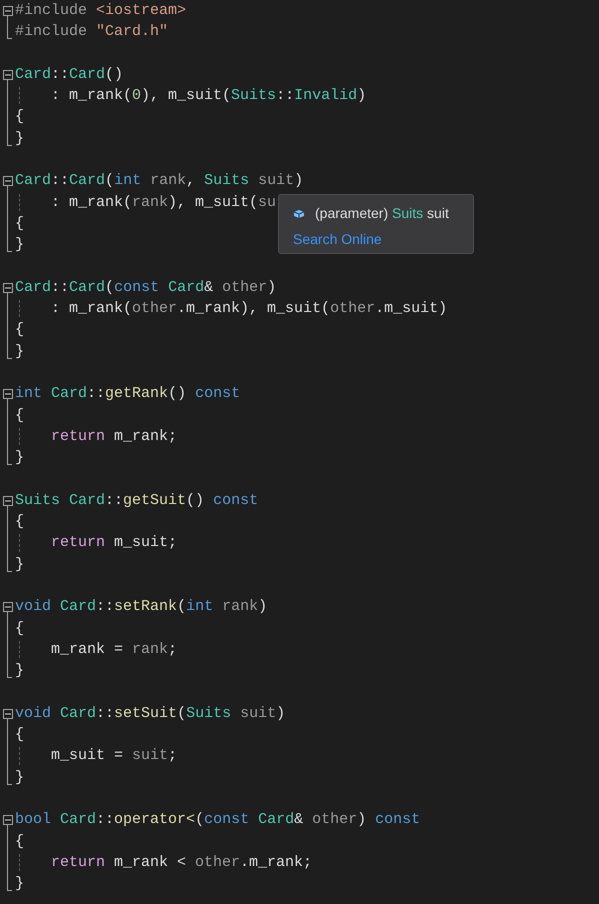 This screenshot has height=904, width=599. Describe the element at coordinates (249, 309) in the screenshot. I see `code-line: : m_rank(other.m_rank), m_suit(other.m_suit)` at that location.